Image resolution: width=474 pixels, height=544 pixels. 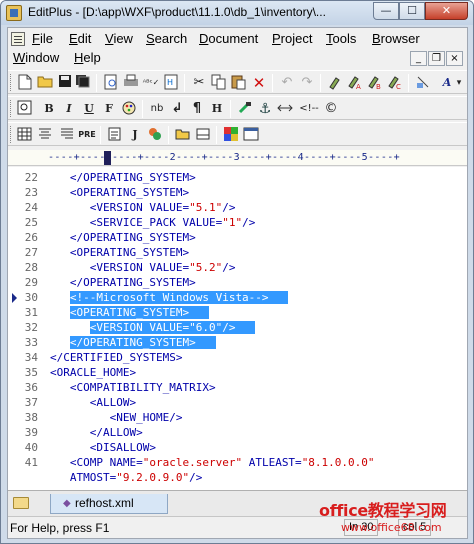 What do you see at coordinates (115, 135) in the screenshot?
I see `cliptext-icon` at bounding box center [115, 135].